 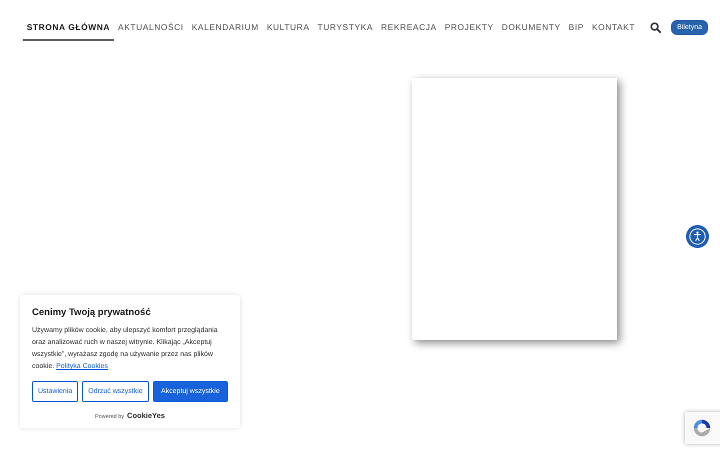 I want to click on nav-link: TURYSTYKA, so click(x=346, y=29).